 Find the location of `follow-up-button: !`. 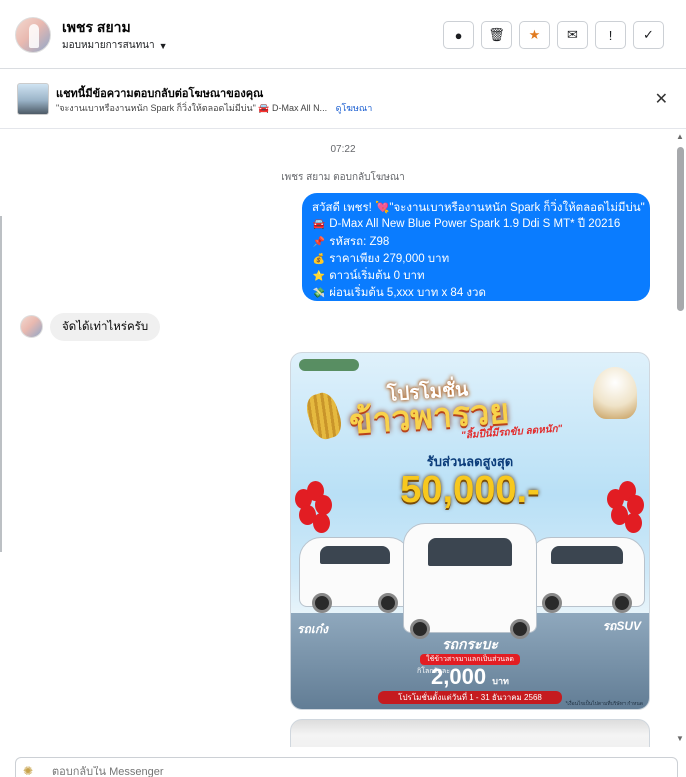

follow-up-button: ! is located at coordinates (610, 35).